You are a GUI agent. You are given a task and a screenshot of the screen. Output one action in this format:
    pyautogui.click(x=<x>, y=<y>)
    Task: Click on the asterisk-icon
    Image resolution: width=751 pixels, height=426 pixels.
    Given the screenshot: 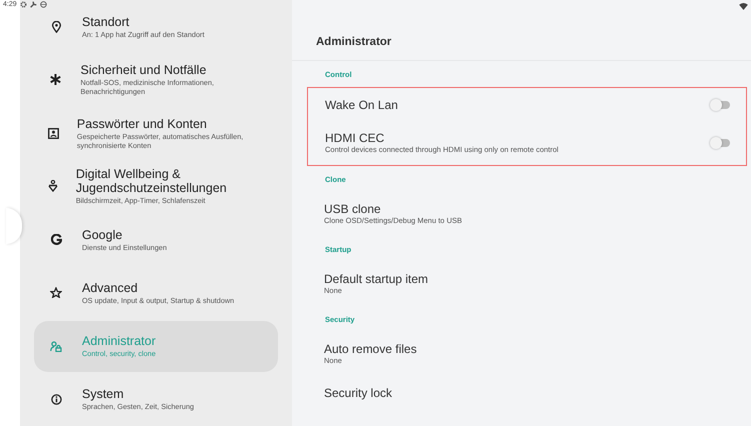 What is the action you would take?
    pyautogui.click(x=55, y=80)
    